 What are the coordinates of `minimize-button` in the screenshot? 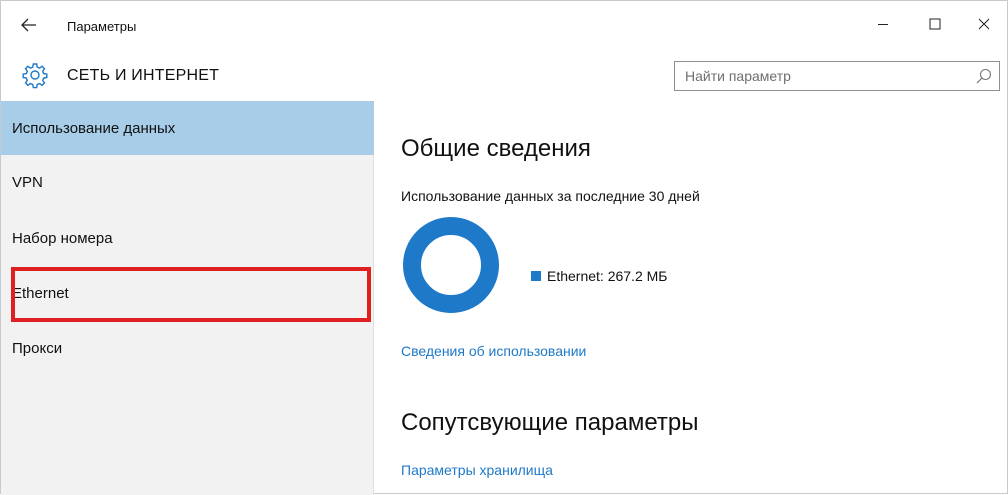 It's located at (883, 24).